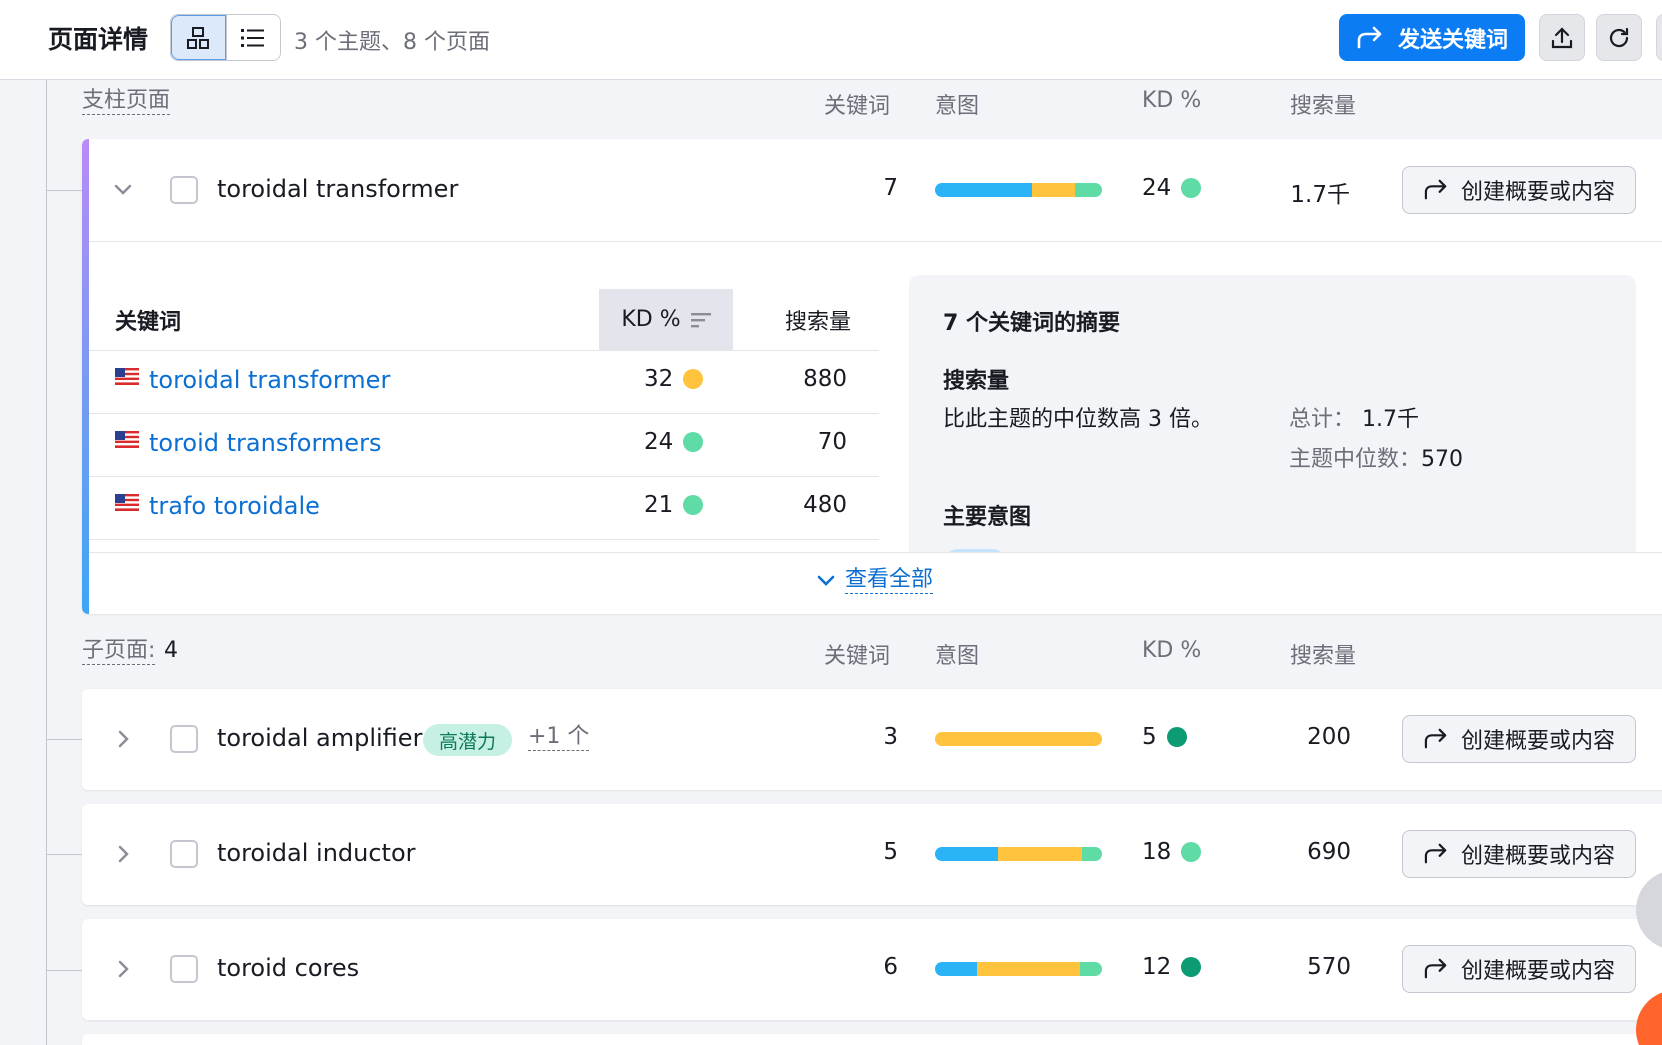 The width and height of the screenshot is (1662, 1045). I want to click on keyword-volume: 880, so click(825, 379).